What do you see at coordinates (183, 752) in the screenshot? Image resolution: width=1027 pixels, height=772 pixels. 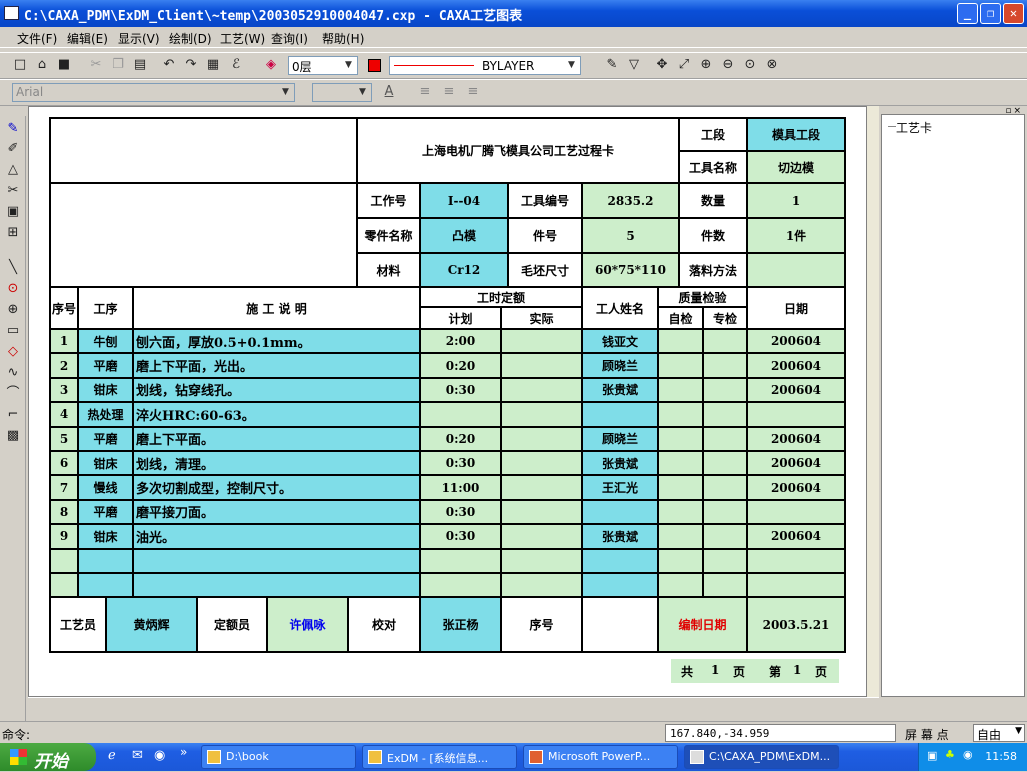 I see `quick-launch-more: »` at bounding box center [183, 752].